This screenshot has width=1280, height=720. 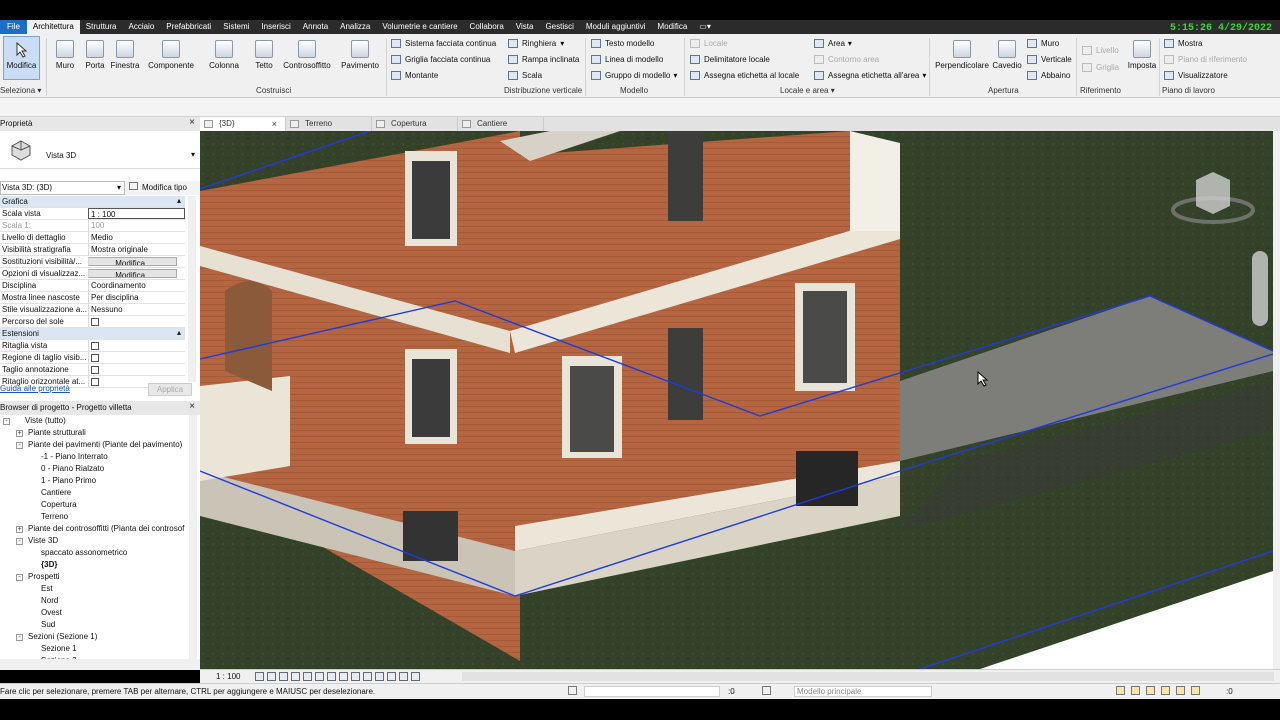 I want to click on workset-dropdown, so click(x=652, y=691).